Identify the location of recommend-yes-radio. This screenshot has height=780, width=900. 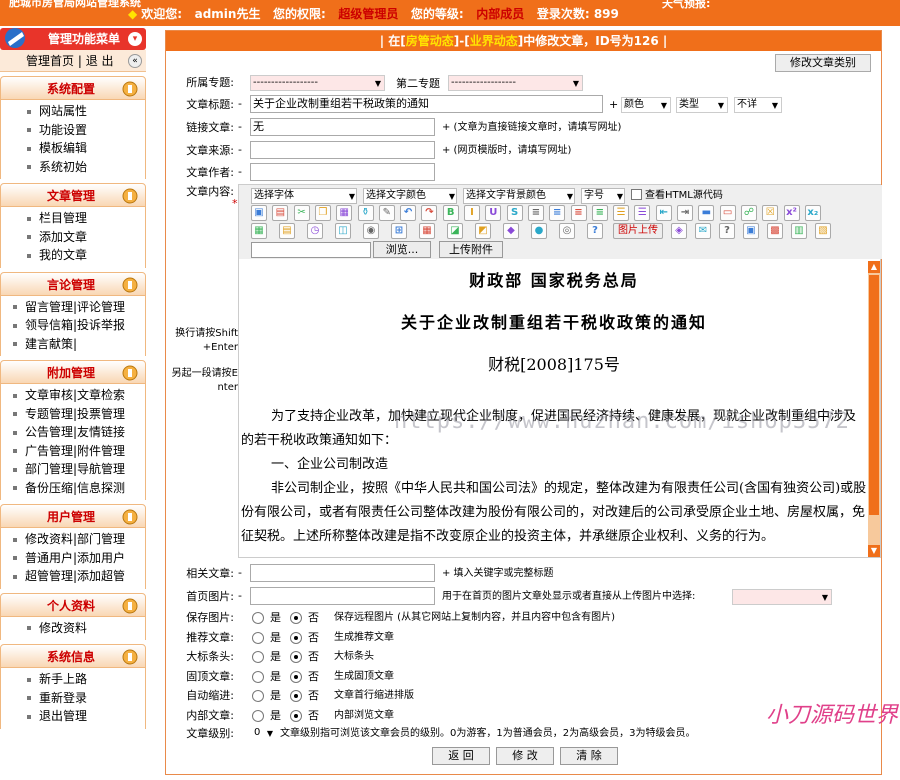
(258, 637).